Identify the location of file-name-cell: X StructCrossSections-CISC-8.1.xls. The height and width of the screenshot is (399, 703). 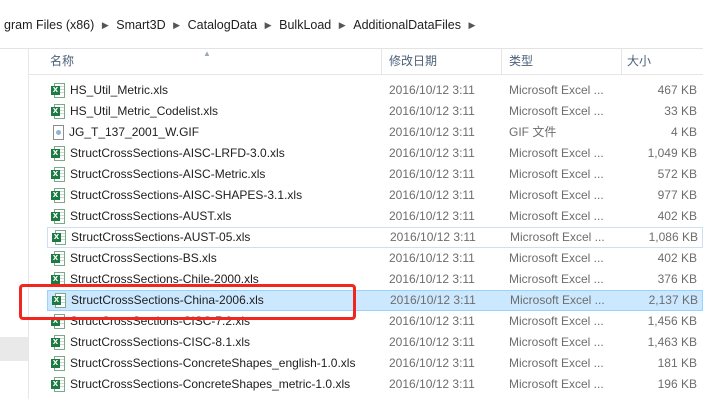
(214, 342).